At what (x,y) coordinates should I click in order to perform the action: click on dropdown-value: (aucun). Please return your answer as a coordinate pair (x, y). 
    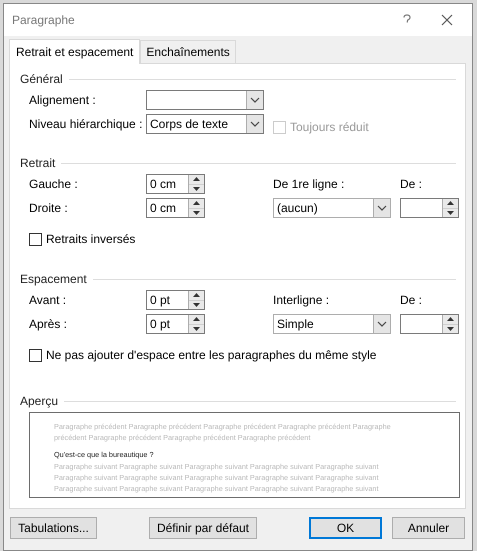
    Looking at the image, I should click on (297, 208).